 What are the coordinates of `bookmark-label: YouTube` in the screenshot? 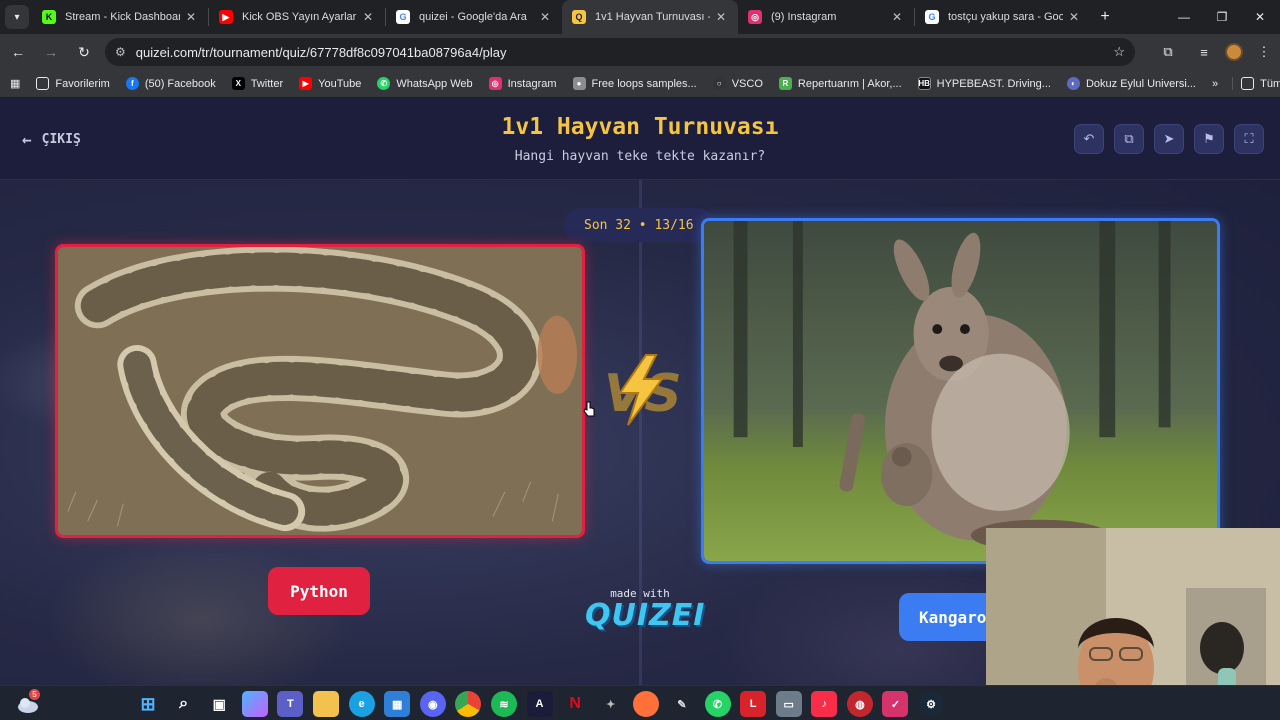 It's located at (340, 83).